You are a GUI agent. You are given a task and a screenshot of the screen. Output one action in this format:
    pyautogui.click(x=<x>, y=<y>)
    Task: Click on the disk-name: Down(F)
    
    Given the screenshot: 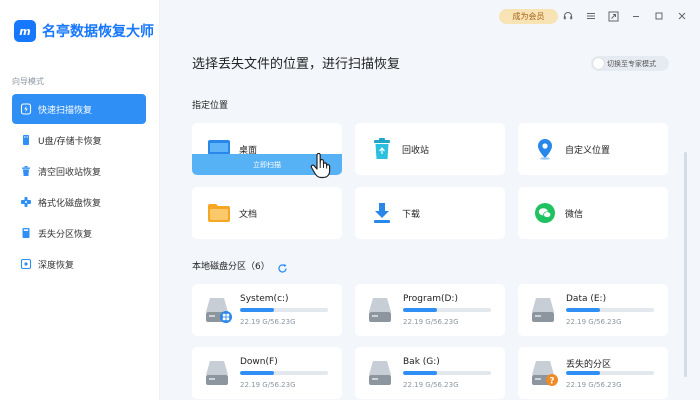 What is the action you would take?
    pyautogui.click(x=259, y=362)
    